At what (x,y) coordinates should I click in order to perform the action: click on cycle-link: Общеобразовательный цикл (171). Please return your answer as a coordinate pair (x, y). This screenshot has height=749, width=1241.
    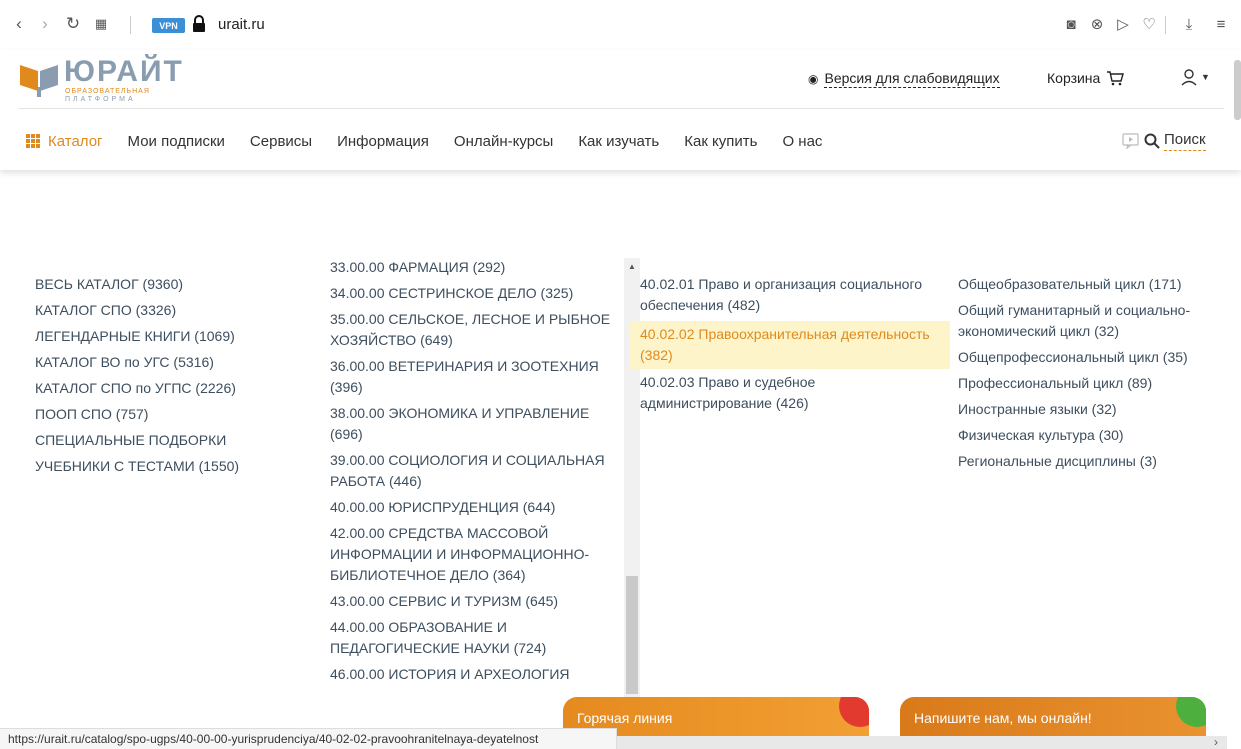
    Looking at the image, I should click on (1095, 284).